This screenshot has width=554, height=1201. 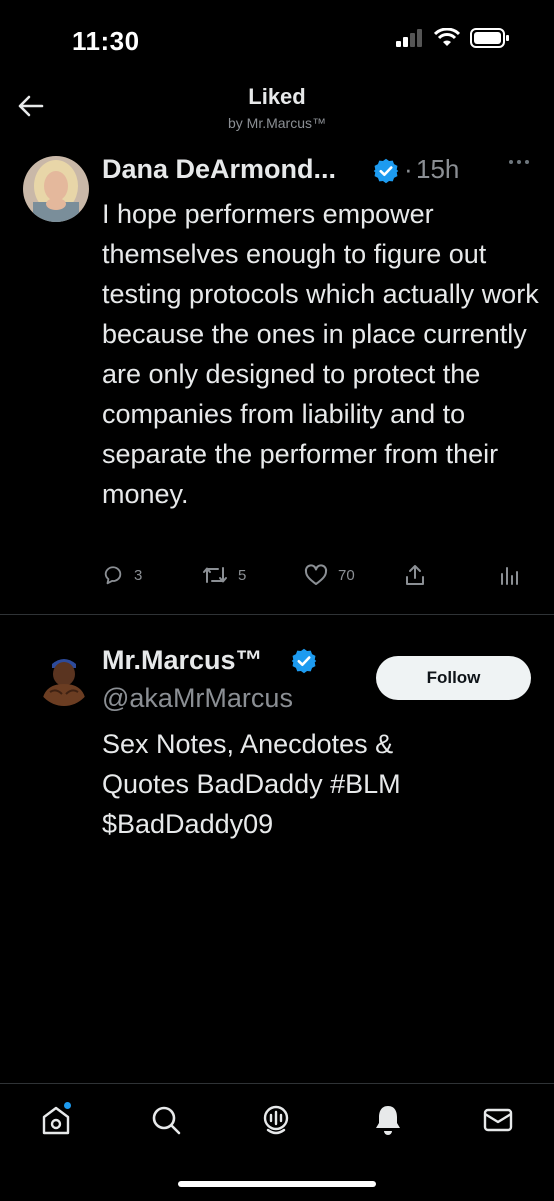 I want to click on retweet-button: 5, so click(x=224, y=575).